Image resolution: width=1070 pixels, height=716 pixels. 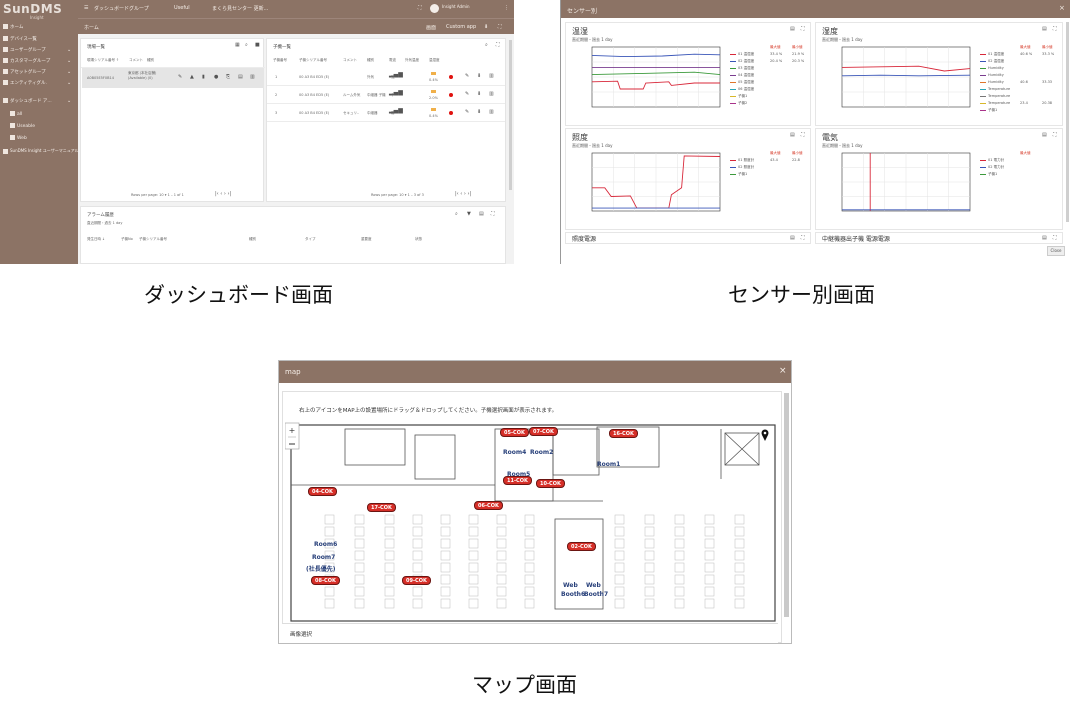 I want to click on pager: Rows per page: 10 ▾ 1 – 3 of 3, so click(x=397, y=195).